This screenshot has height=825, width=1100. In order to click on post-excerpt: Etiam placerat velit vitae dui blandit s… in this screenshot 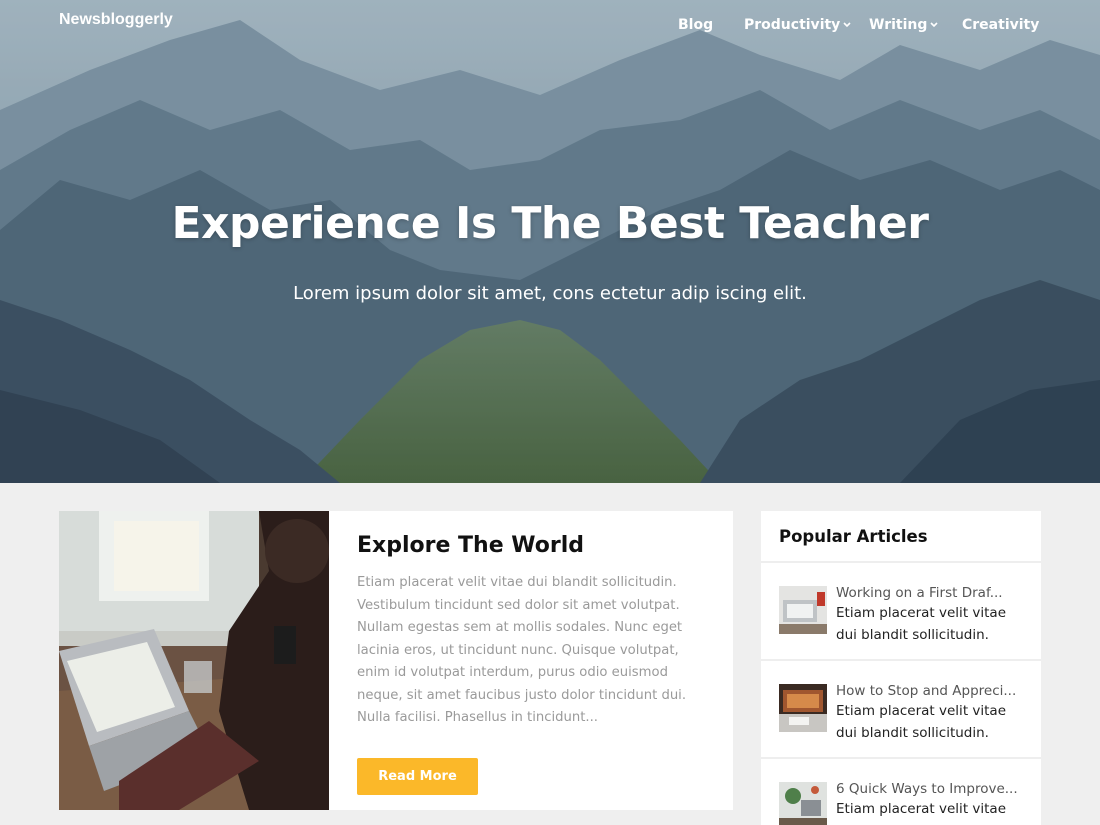, I will do `click(522, 650)`.